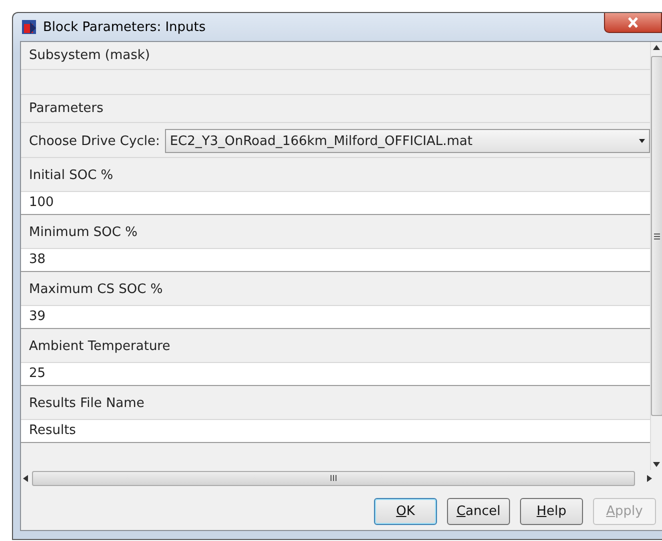 This screenshot has width=662, height=541. I want to click on input-field: 39, so click(335, 317).